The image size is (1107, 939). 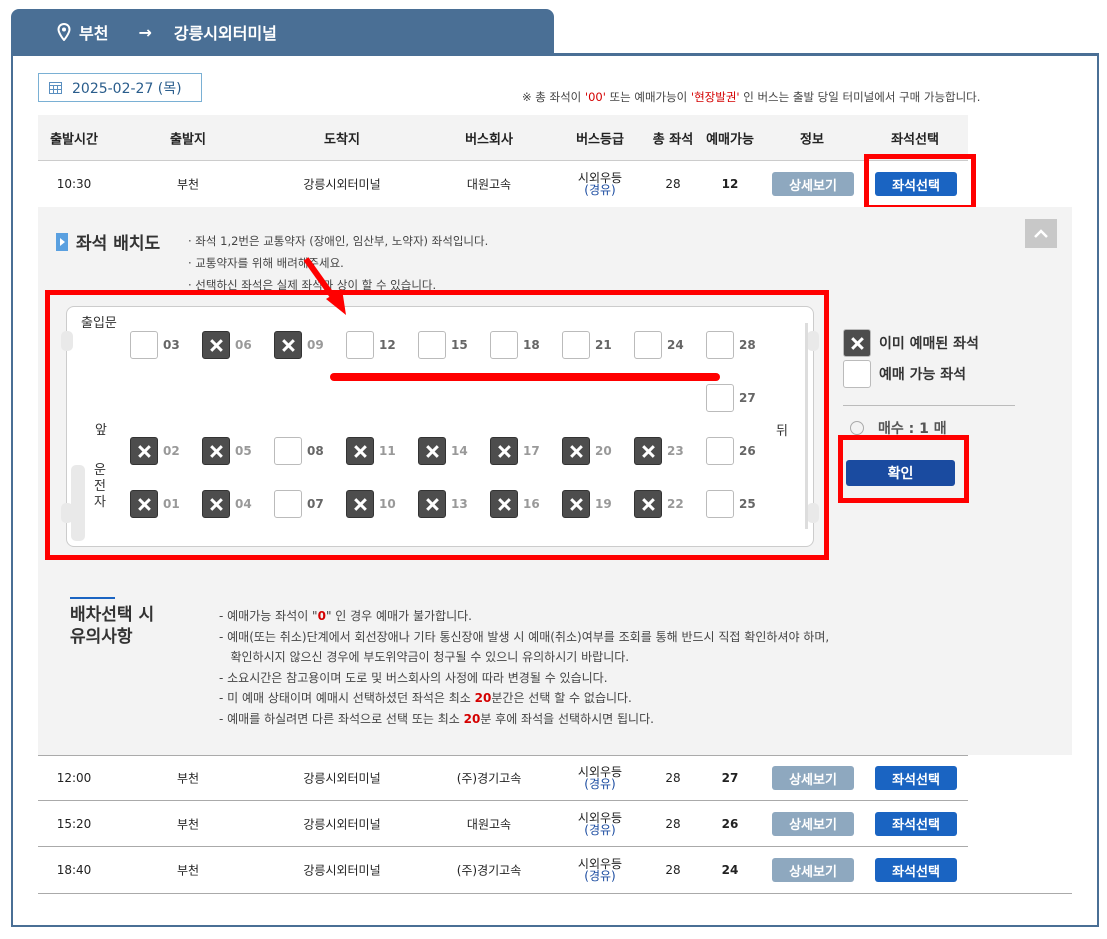 What do you see at coordinates (929, 405) in the screenshot?
I see `legend-divider` at bounding box center [929, 405].